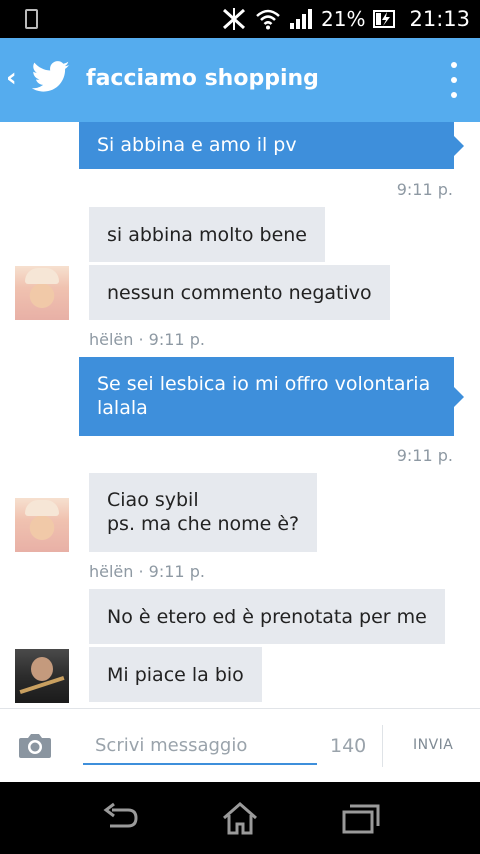  I want to click on battery-percent: 21%, so click(343, 19).